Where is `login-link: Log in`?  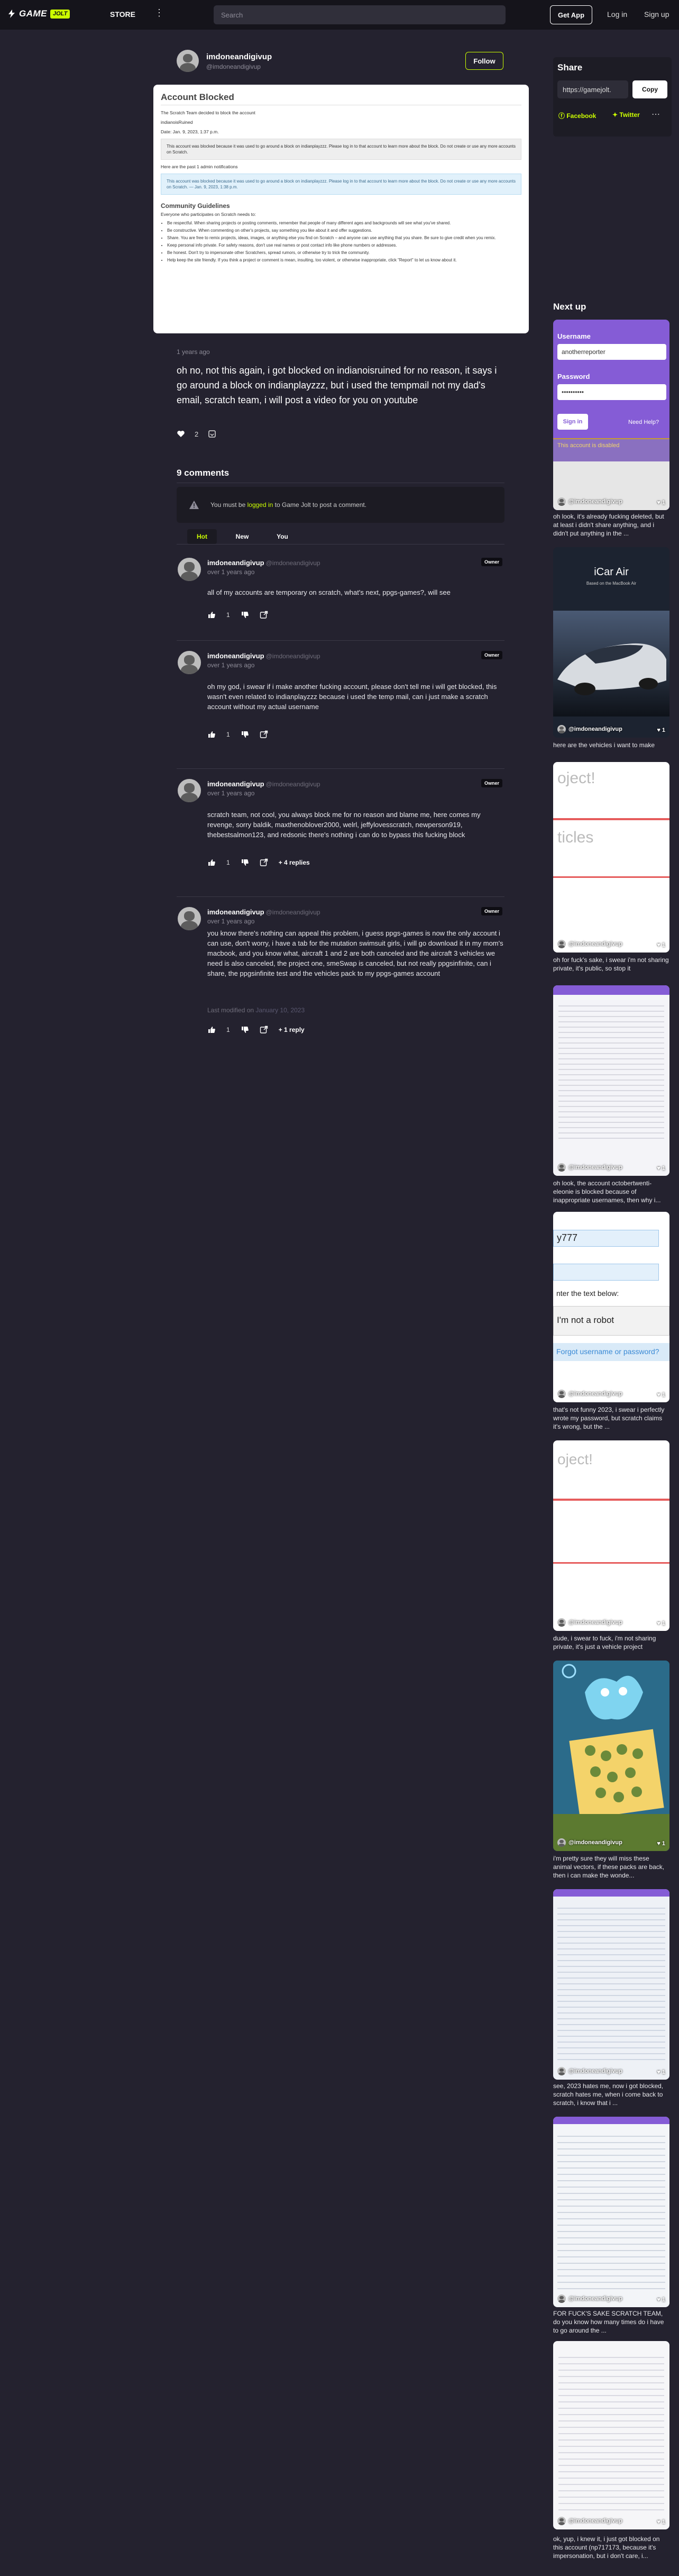
login-link: Log in is located at coordinates (617, 14).